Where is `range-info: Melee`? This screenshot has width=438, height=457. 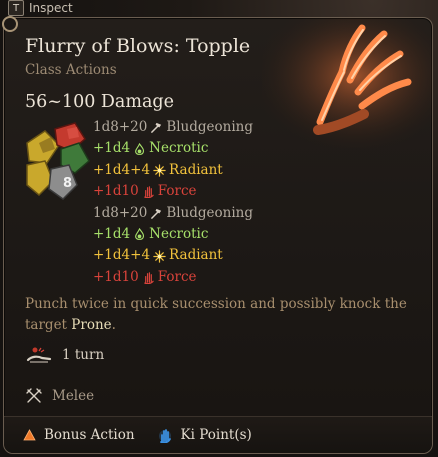
range-info: Melee is located at coordinates (60, 396).